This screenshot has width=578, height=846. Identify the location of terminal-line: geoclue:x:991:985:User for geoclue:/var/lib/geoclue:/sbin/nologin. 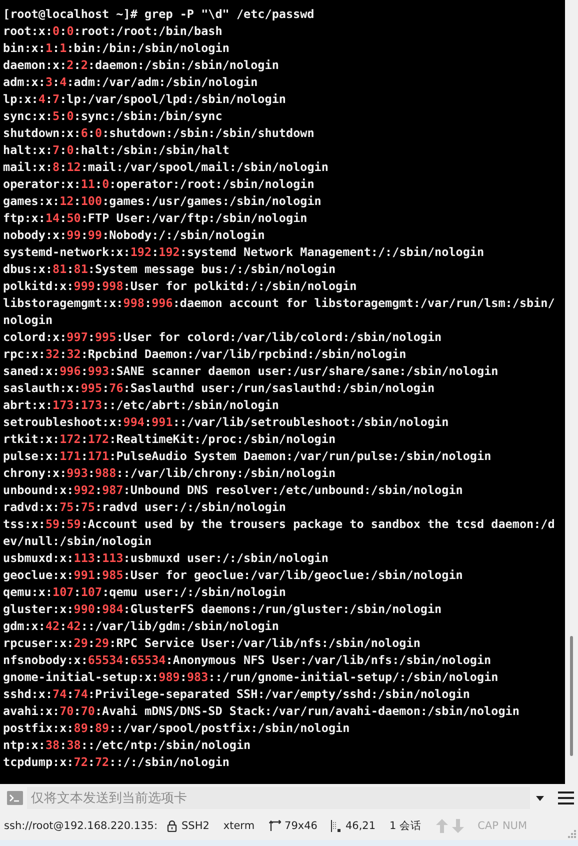
(233, 575).